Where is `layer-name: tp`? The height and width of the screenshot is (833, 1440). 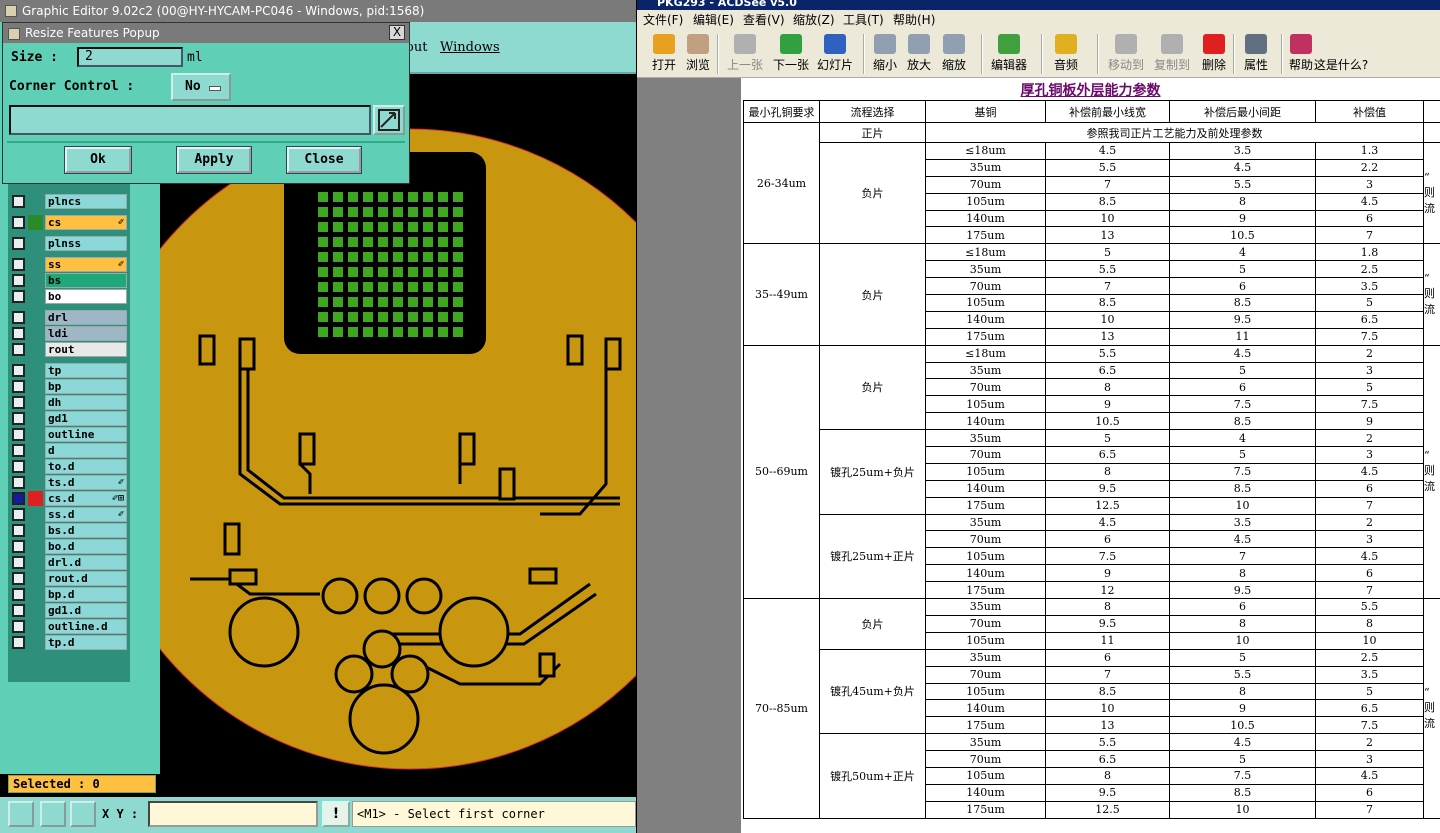
layer-name: tp is located at coordinates (86, 370).